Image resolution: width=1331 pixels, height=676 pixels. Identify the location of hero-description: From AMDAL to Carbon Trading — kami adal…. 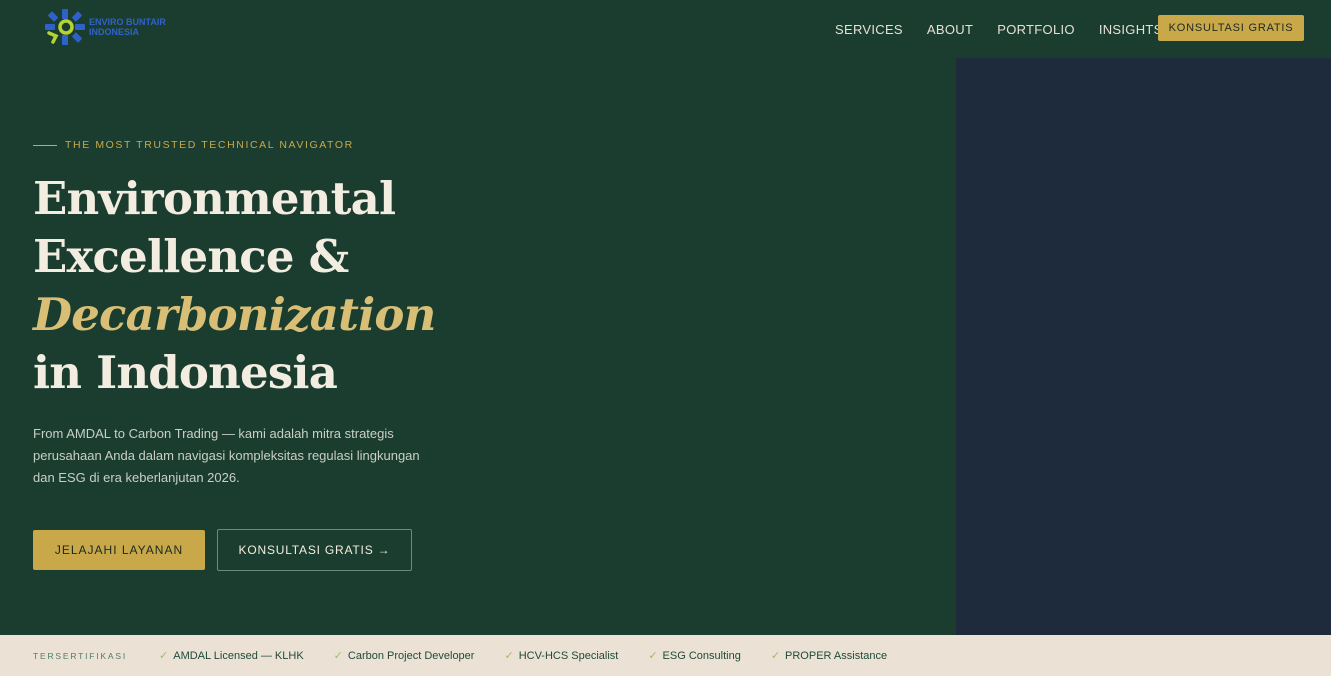
(226, 455).